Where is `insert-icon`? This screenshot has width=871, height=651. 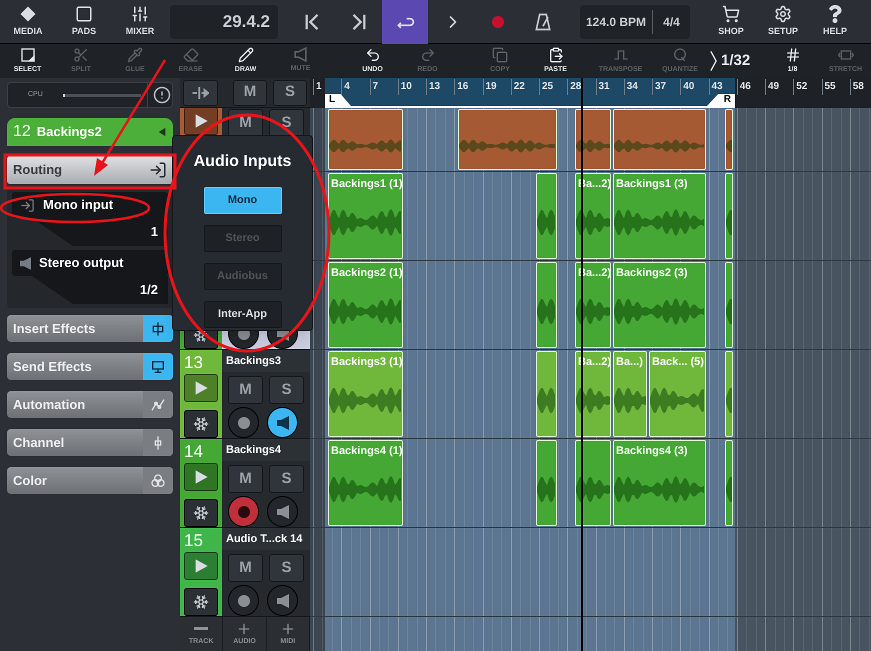 insert-icon is located at coordinates (158, 328).